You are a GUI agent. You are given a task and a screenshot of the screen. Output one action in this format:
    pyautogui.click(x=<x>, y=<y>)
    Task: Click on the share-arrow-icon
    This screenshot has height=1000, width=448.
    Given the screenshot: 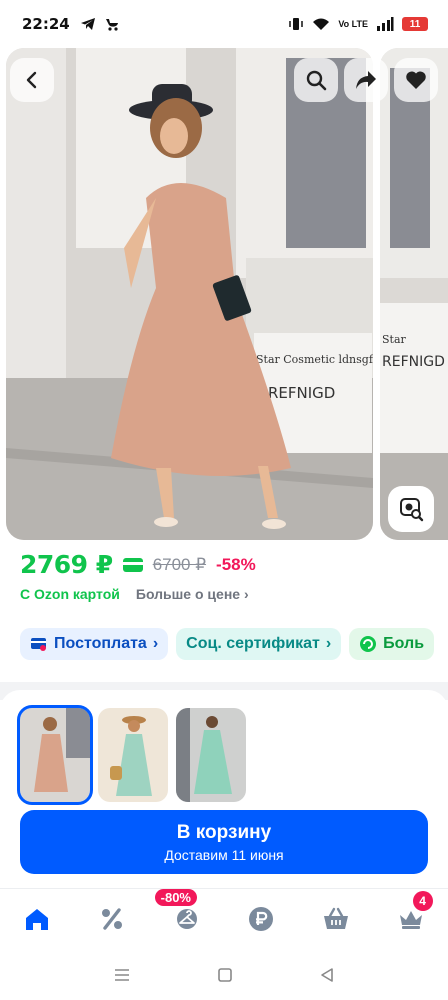 What is the action you would take?
    pyautogui.click(x=366, y=80)
    